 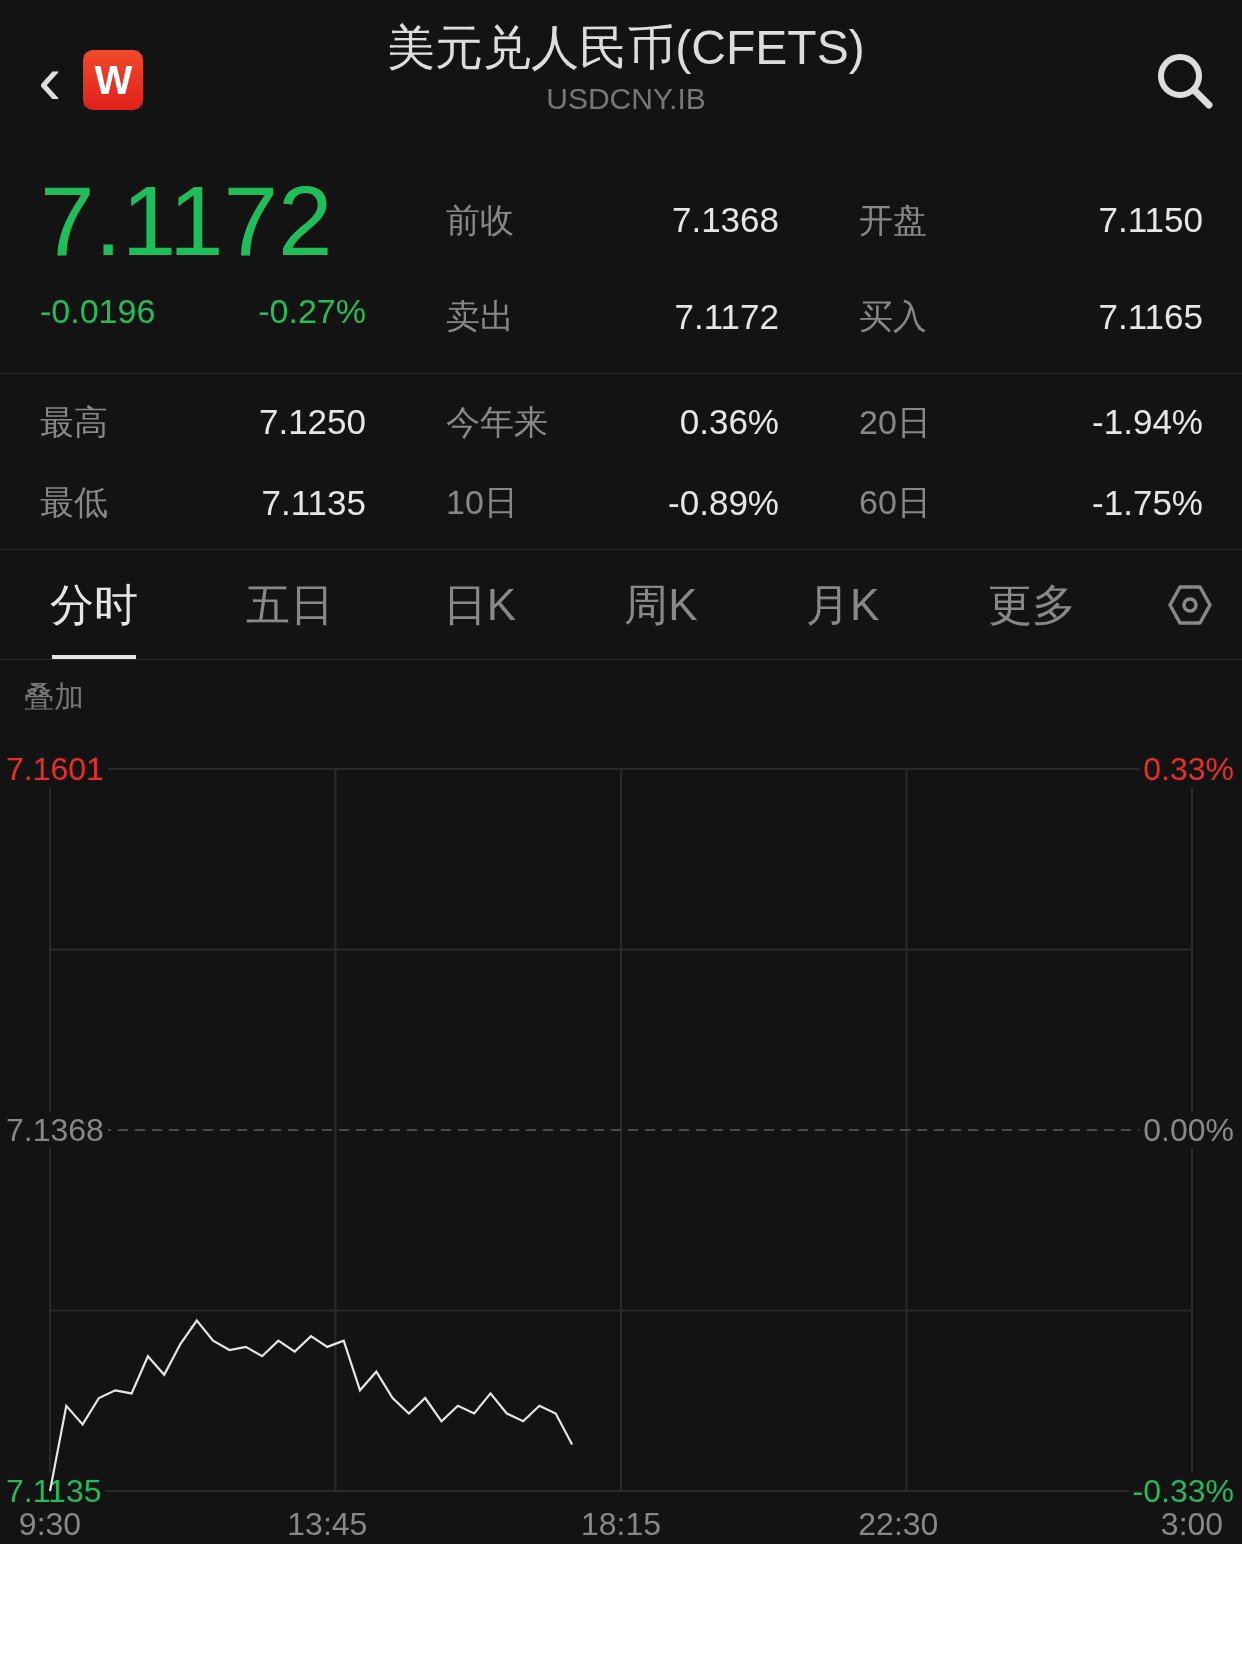 What do you see at coordinates (74, 503) in the screenshot?
I see `stat-label: 最低` at bounding box center [74, 503].